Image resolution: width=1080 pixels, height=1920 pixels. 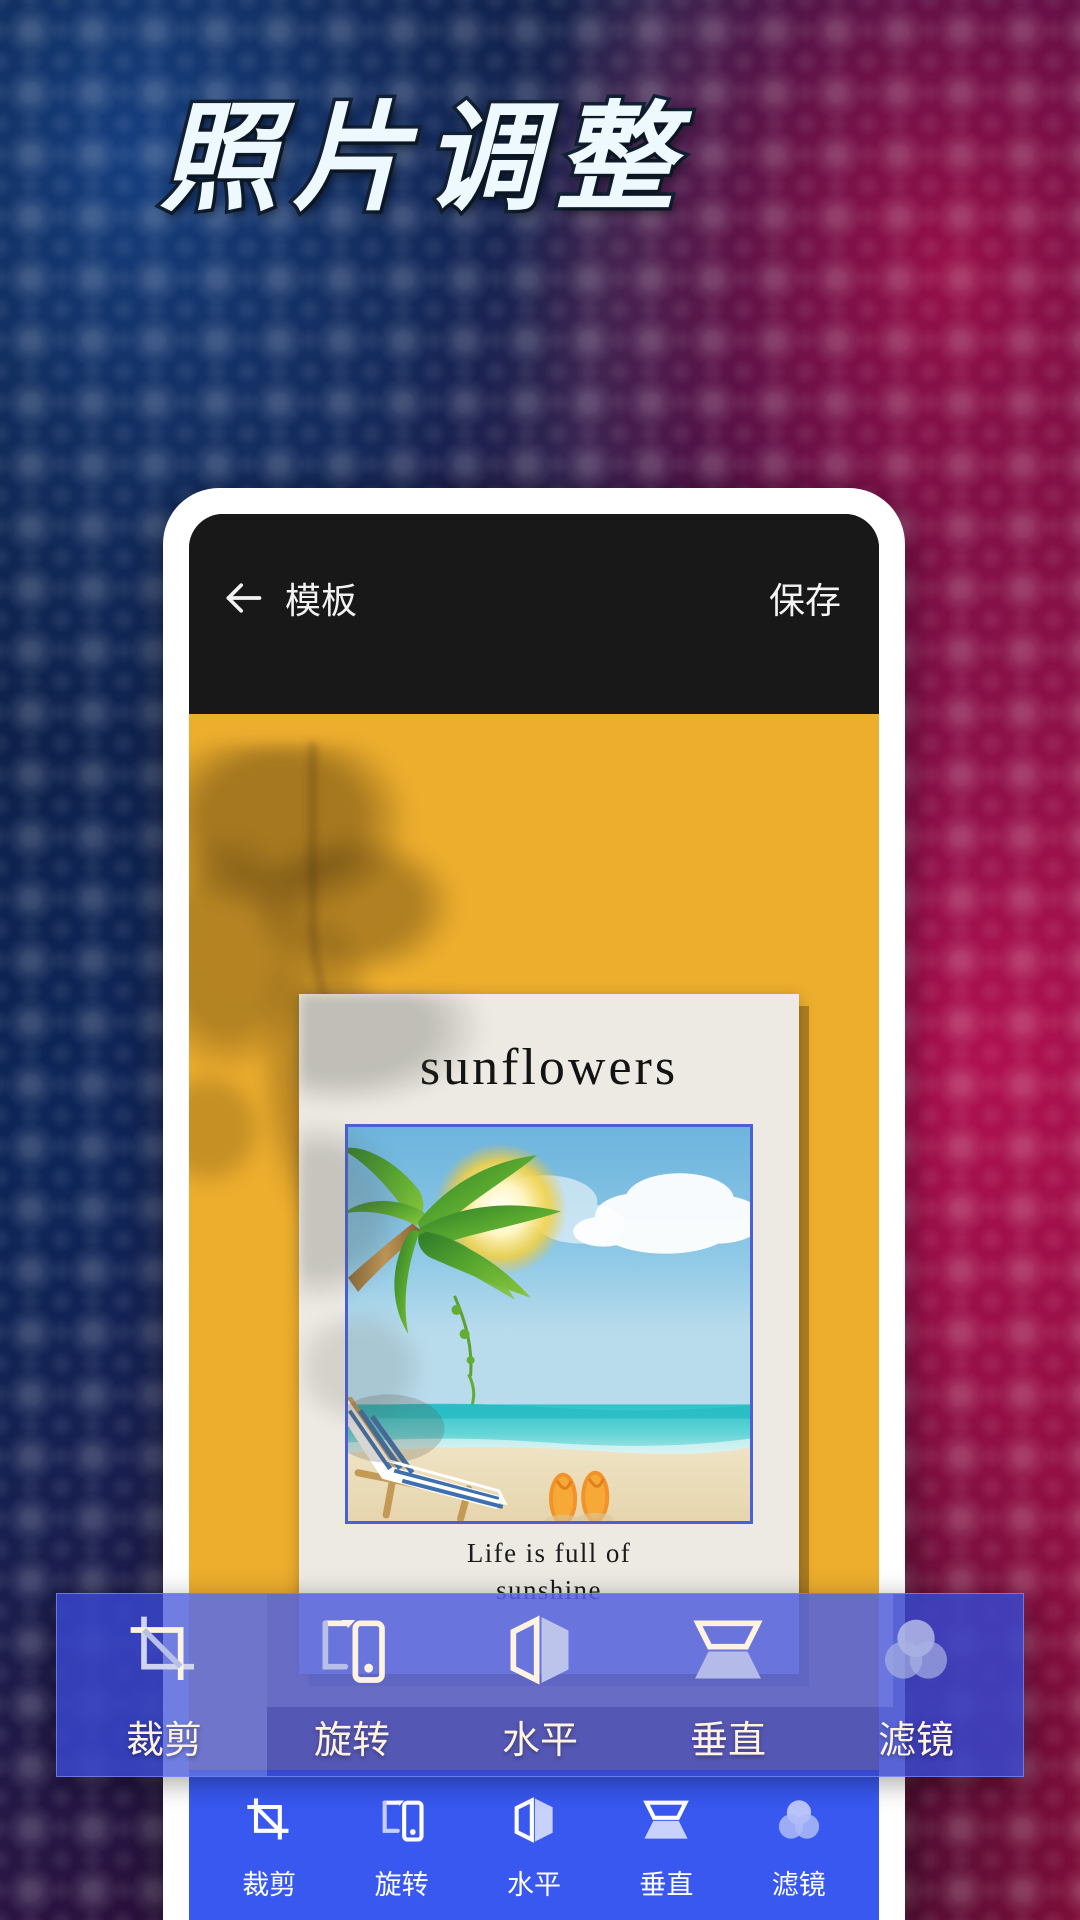 I want to click on callout-item-flip-horizontal: 水平, so click(x=540, y=1685).